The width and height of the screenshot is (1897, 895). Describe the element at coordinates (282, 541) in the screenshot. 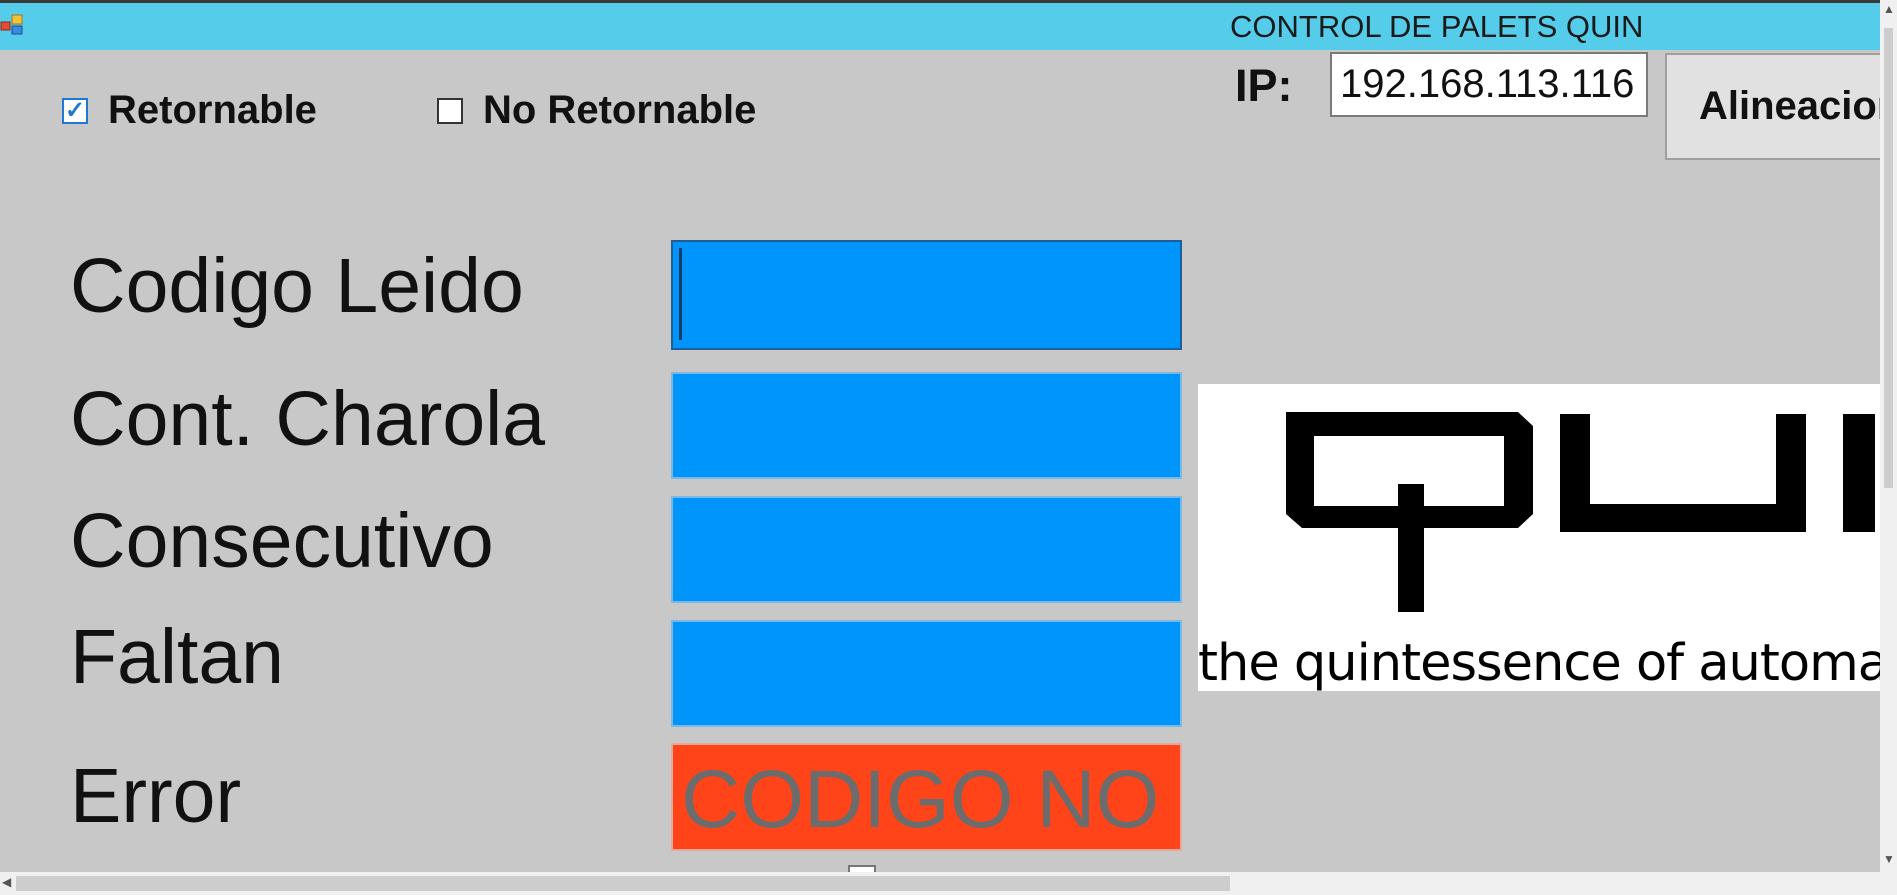

I see `consecutivo-label: Consecutivo` at that location.